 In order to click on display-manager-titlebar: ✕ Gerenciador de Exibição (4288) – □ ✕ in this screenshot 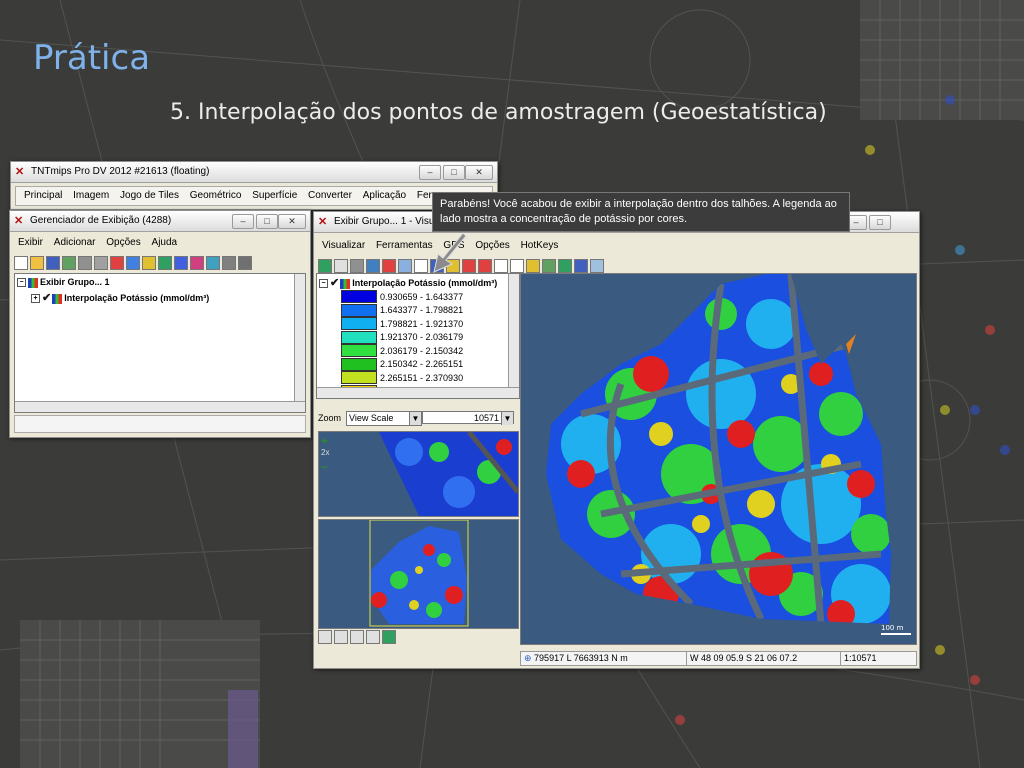, I will do `click(160, 221)`.